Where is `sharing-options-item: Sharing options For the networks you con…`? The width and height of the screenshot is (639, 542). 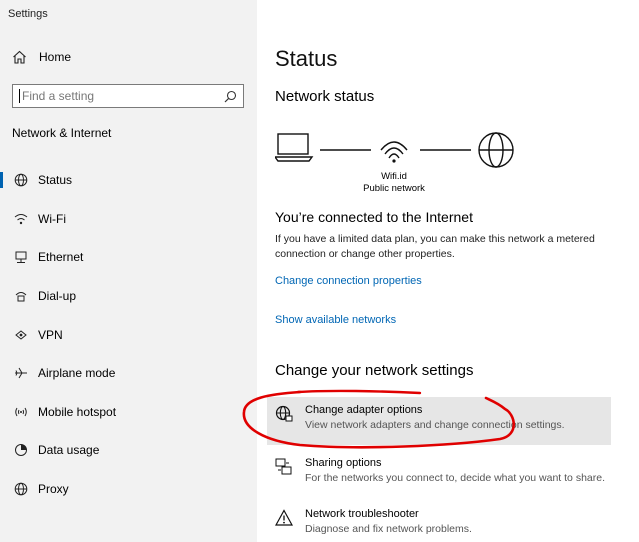
sharing-options-item: Sharing options For the networks you con… is located at coordinates (439, 474).